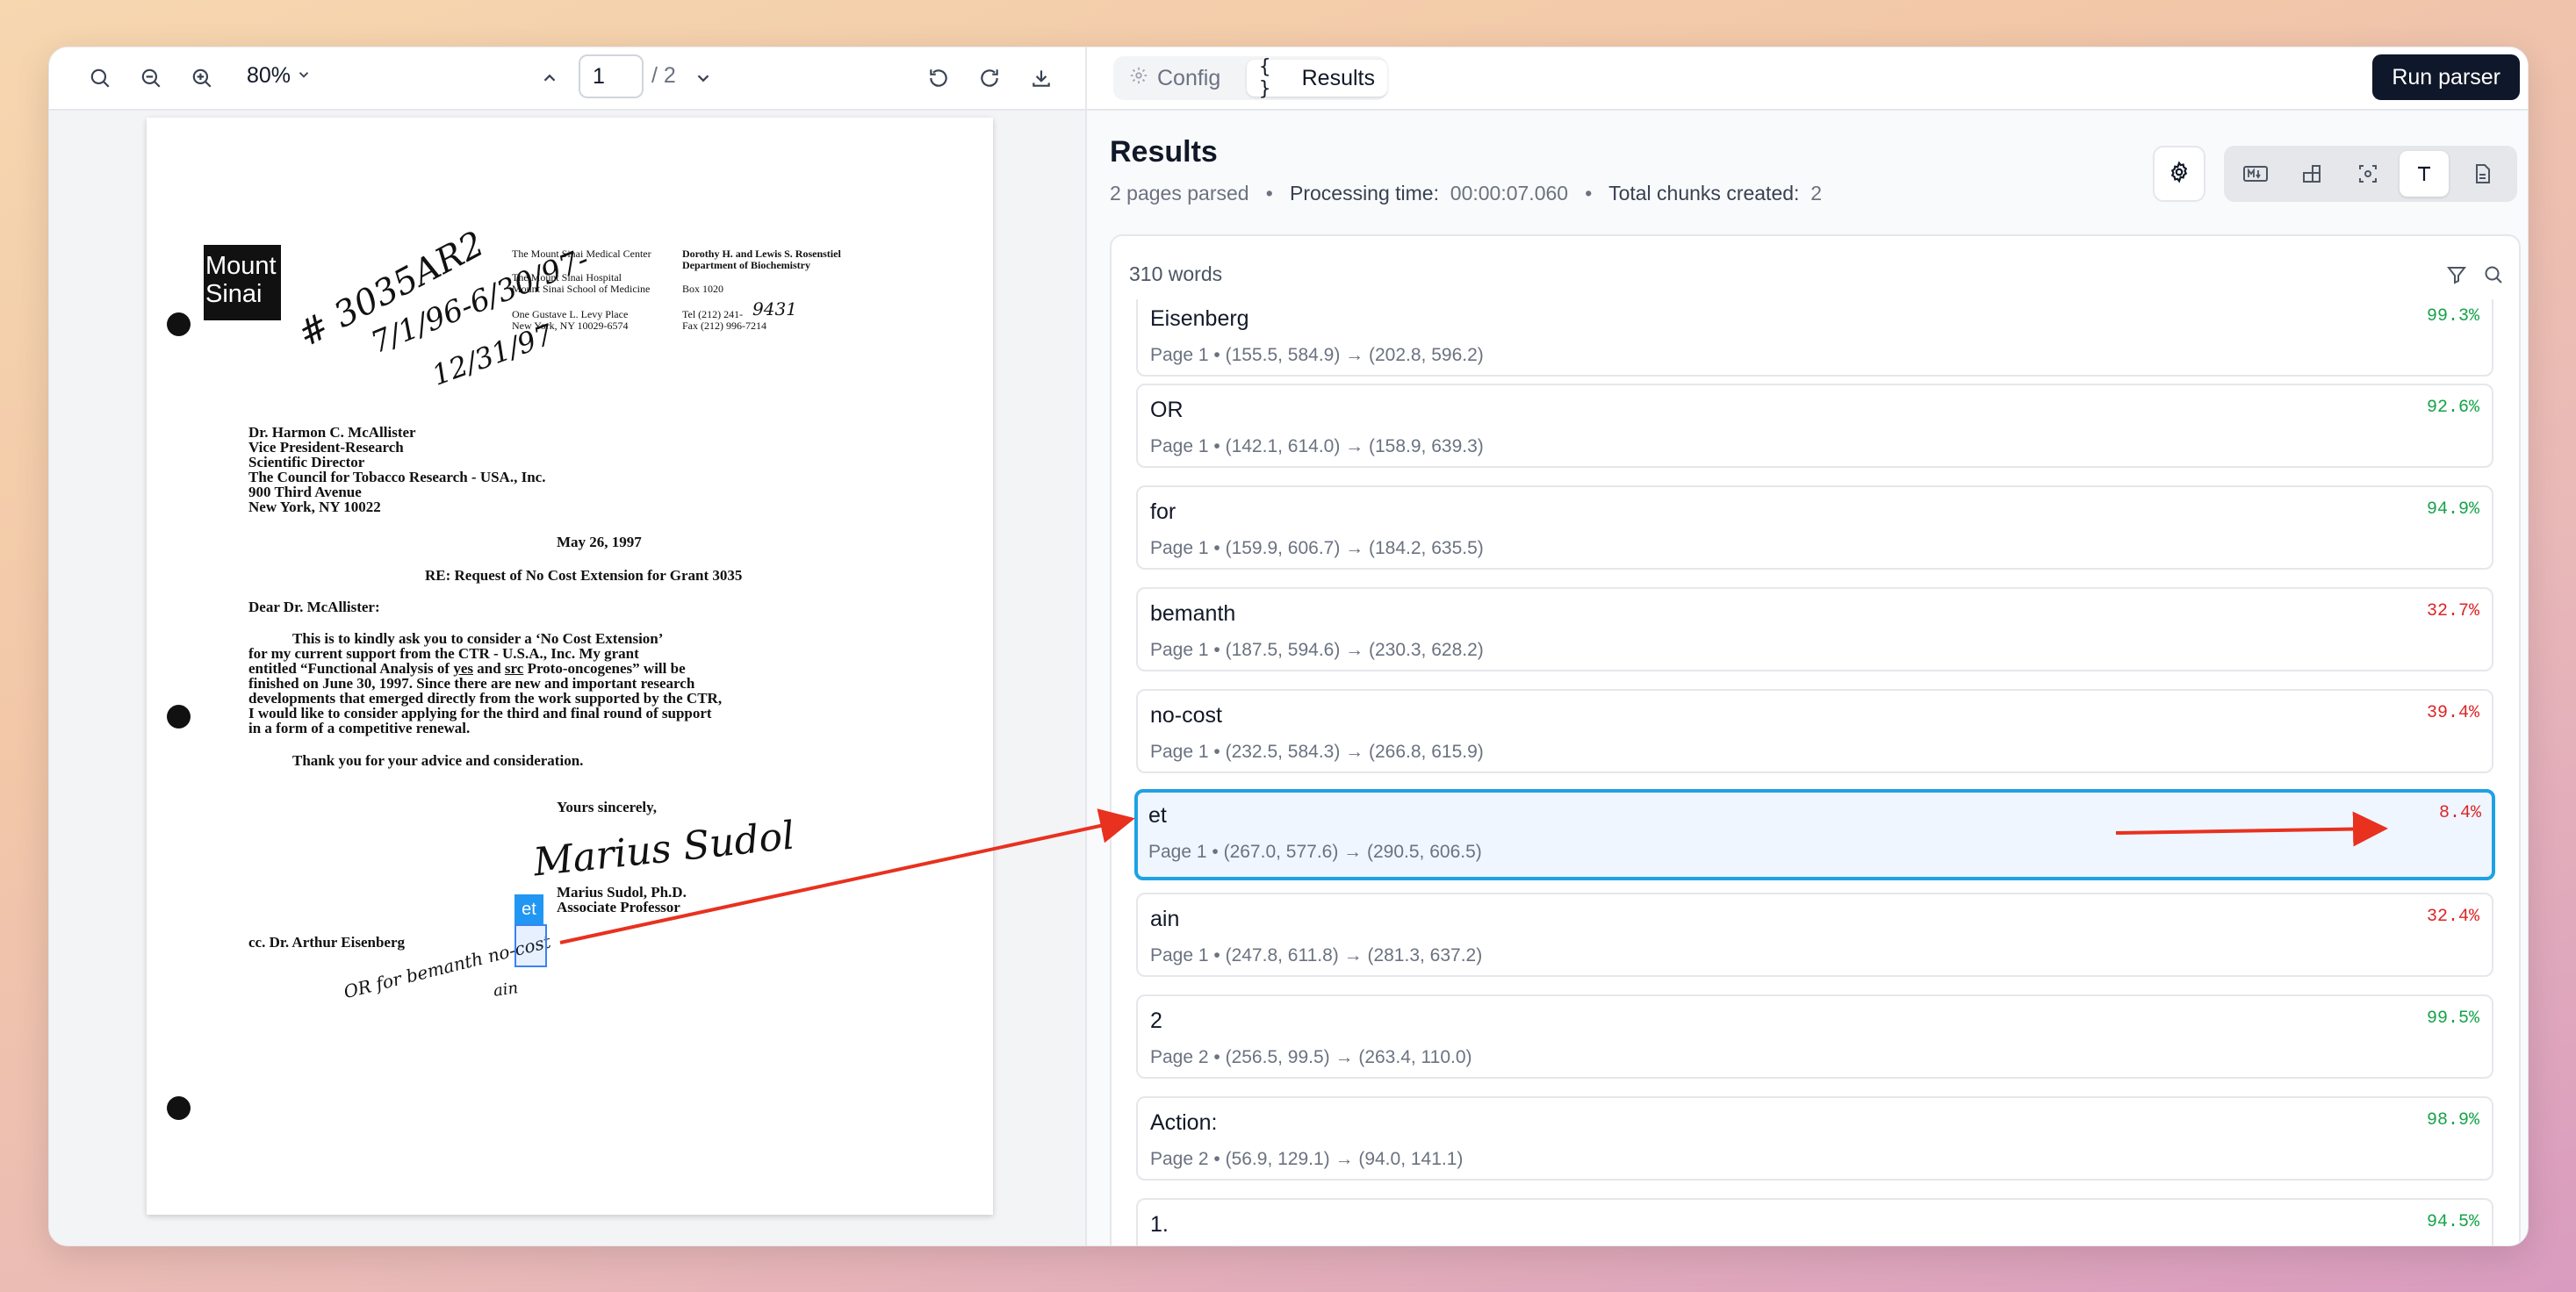  Describe the element at coordinates (1265, 78) in the screenshot. I see `braces-icon: { }` at that location.